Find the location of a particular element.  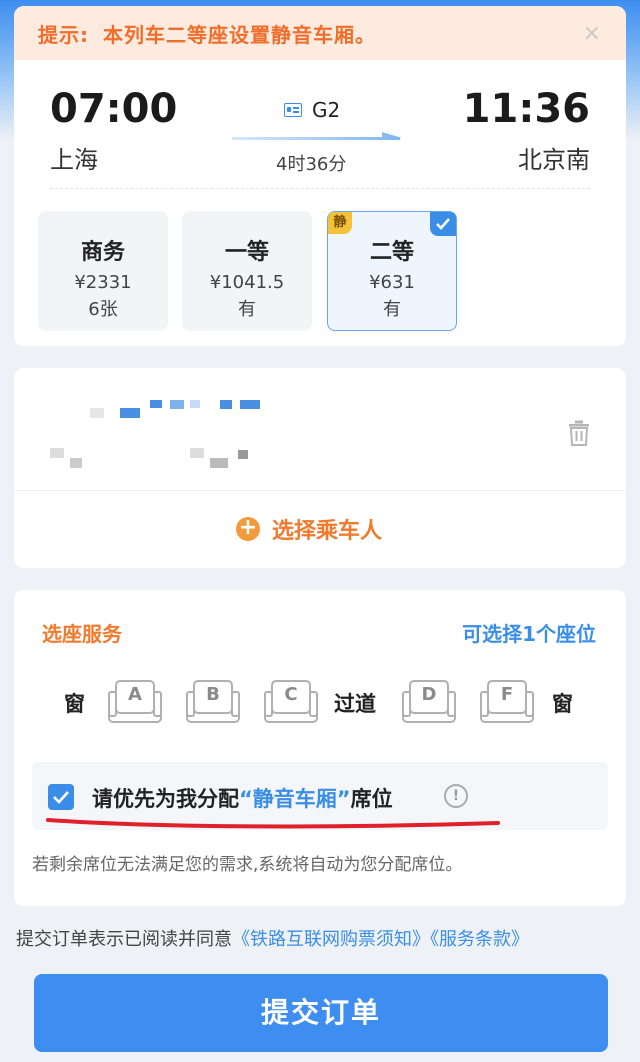

seat-letter: D is located at coordinates (429, 694).